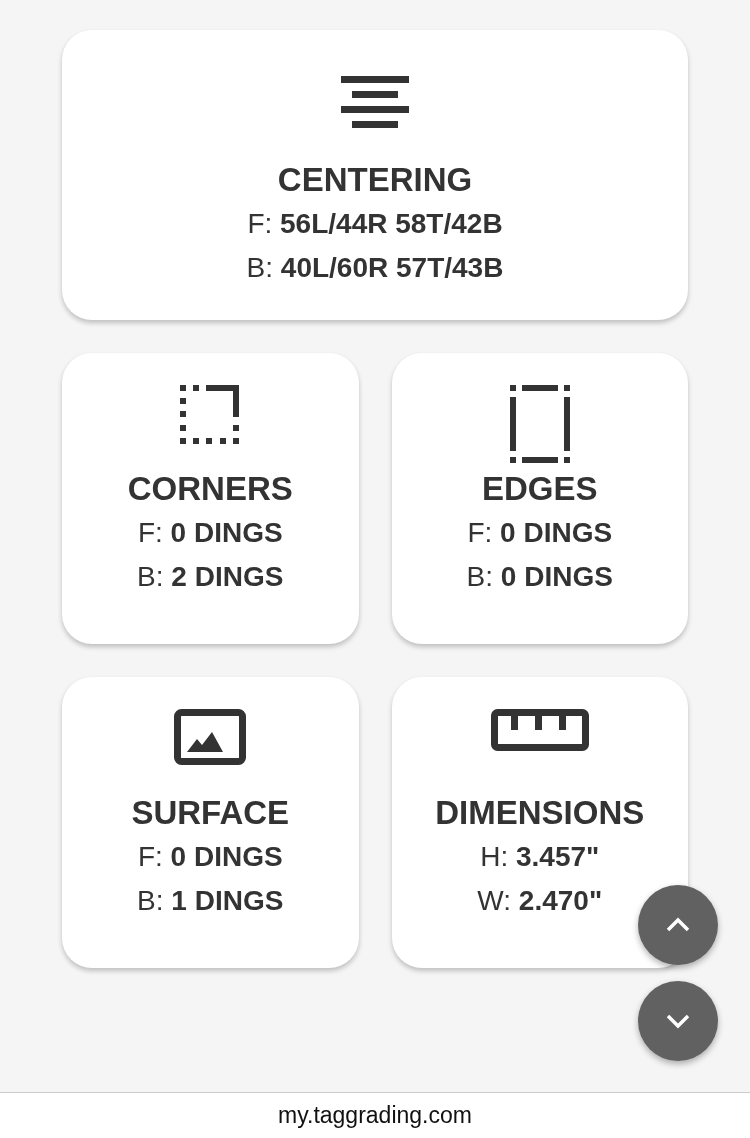  What do you see at coordinates (539, 424) in the screenshot?
I see `dashed-rectangle-icon` at bounding box center [539, 424].